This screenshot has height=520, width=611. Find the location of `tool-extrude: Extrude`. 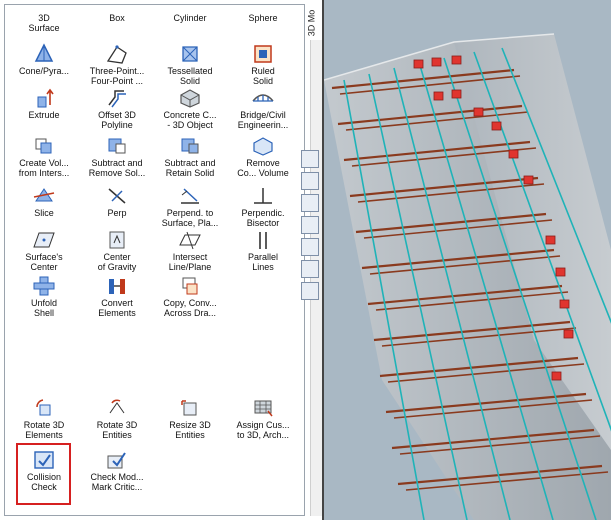

tool-extrude: Extrude is located at coordinates (44, 103).